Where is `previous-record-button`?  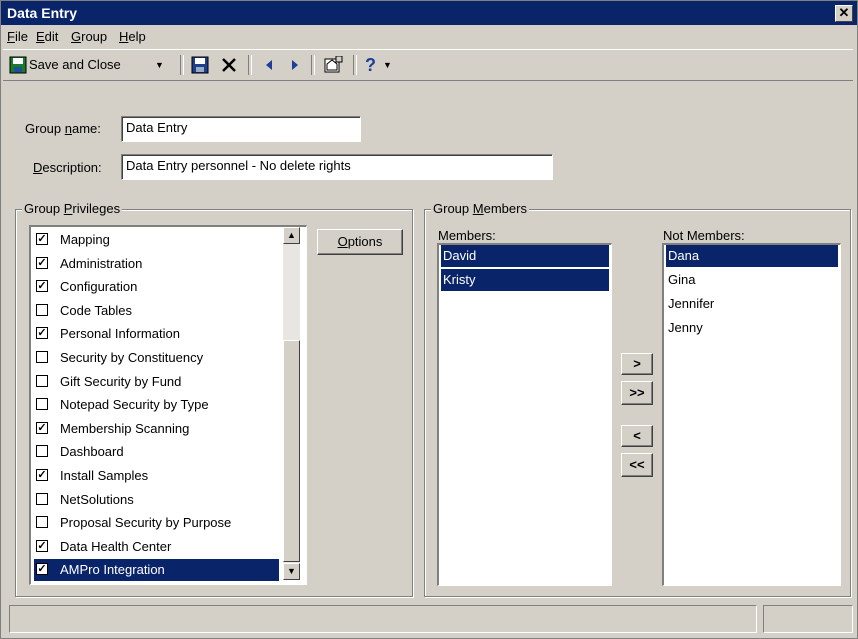
previous-record-button is located at coordinates (269, 65).